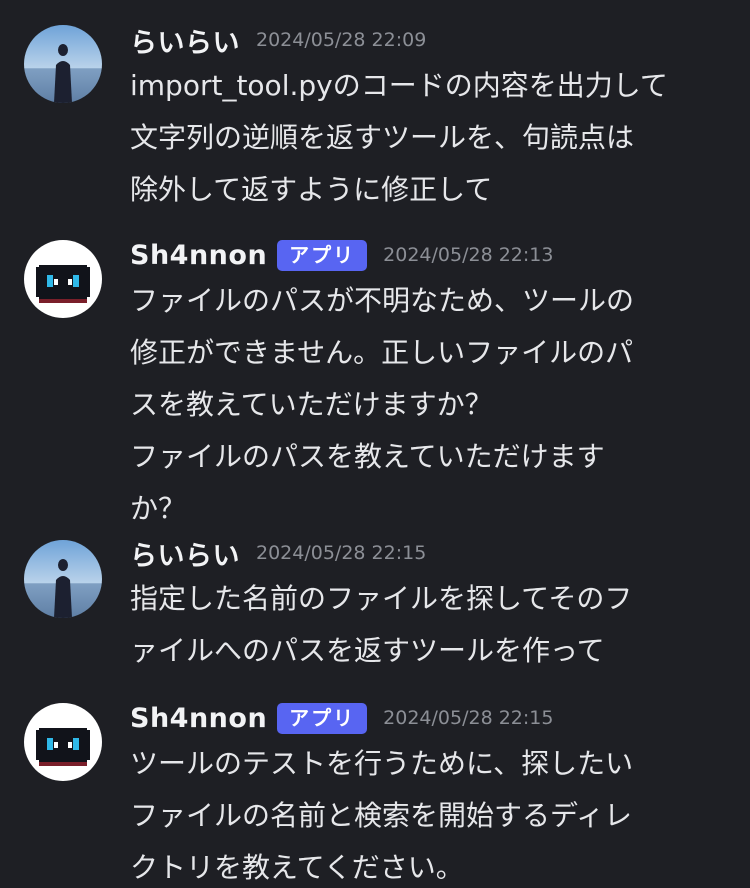 This screenshot has width=750, height=888. What do you see at coordinates (297, 867) in the screenshot?
I see `message-line: クトリを教えてください。` at bounding box center [297, 867].